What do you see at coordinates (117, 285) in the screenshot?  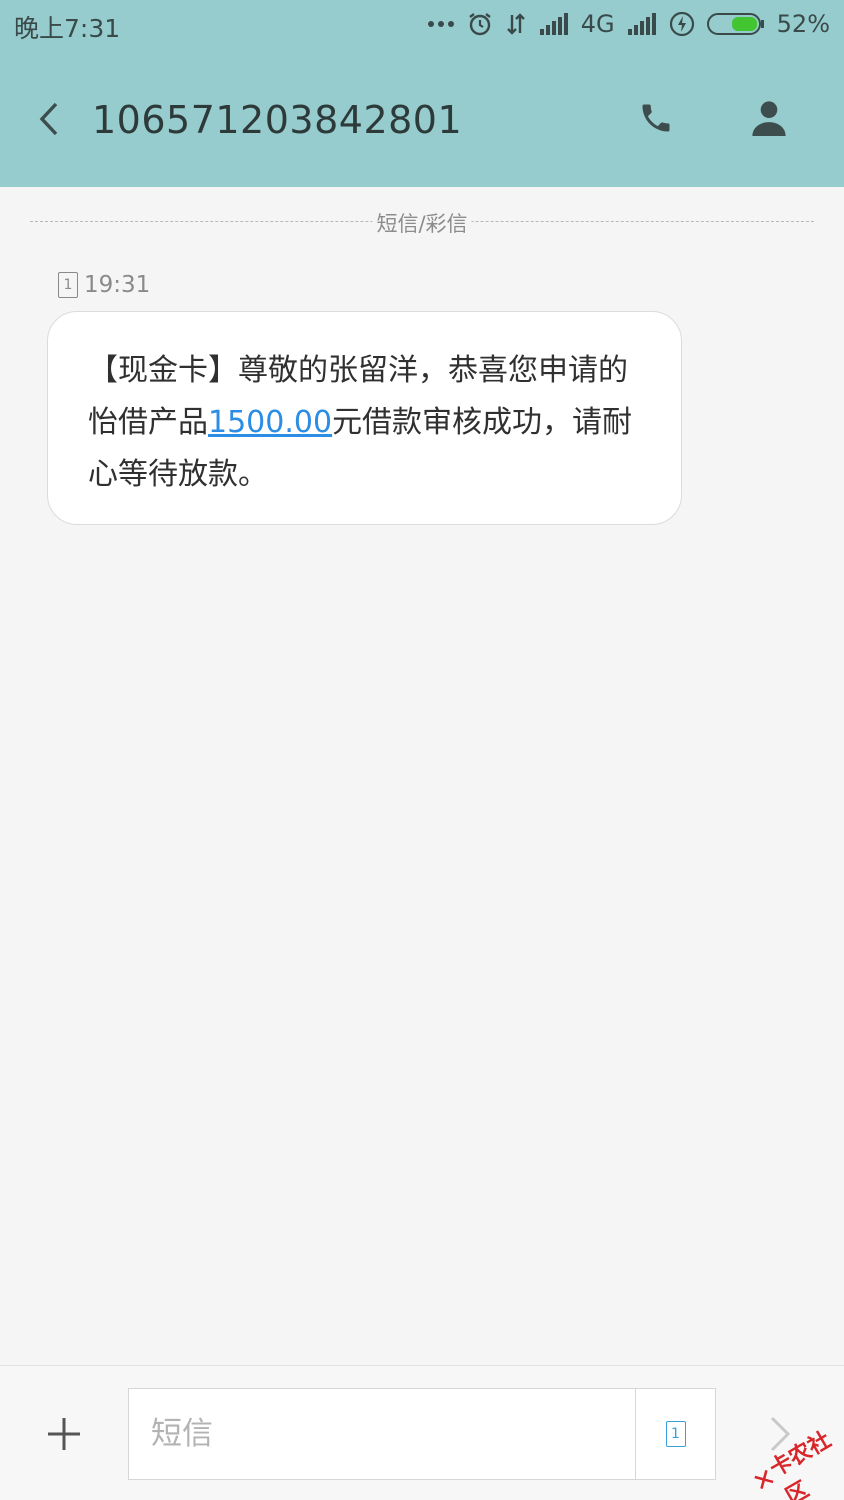 I see `message-time: 19:31` at bounding box center [117, 285].